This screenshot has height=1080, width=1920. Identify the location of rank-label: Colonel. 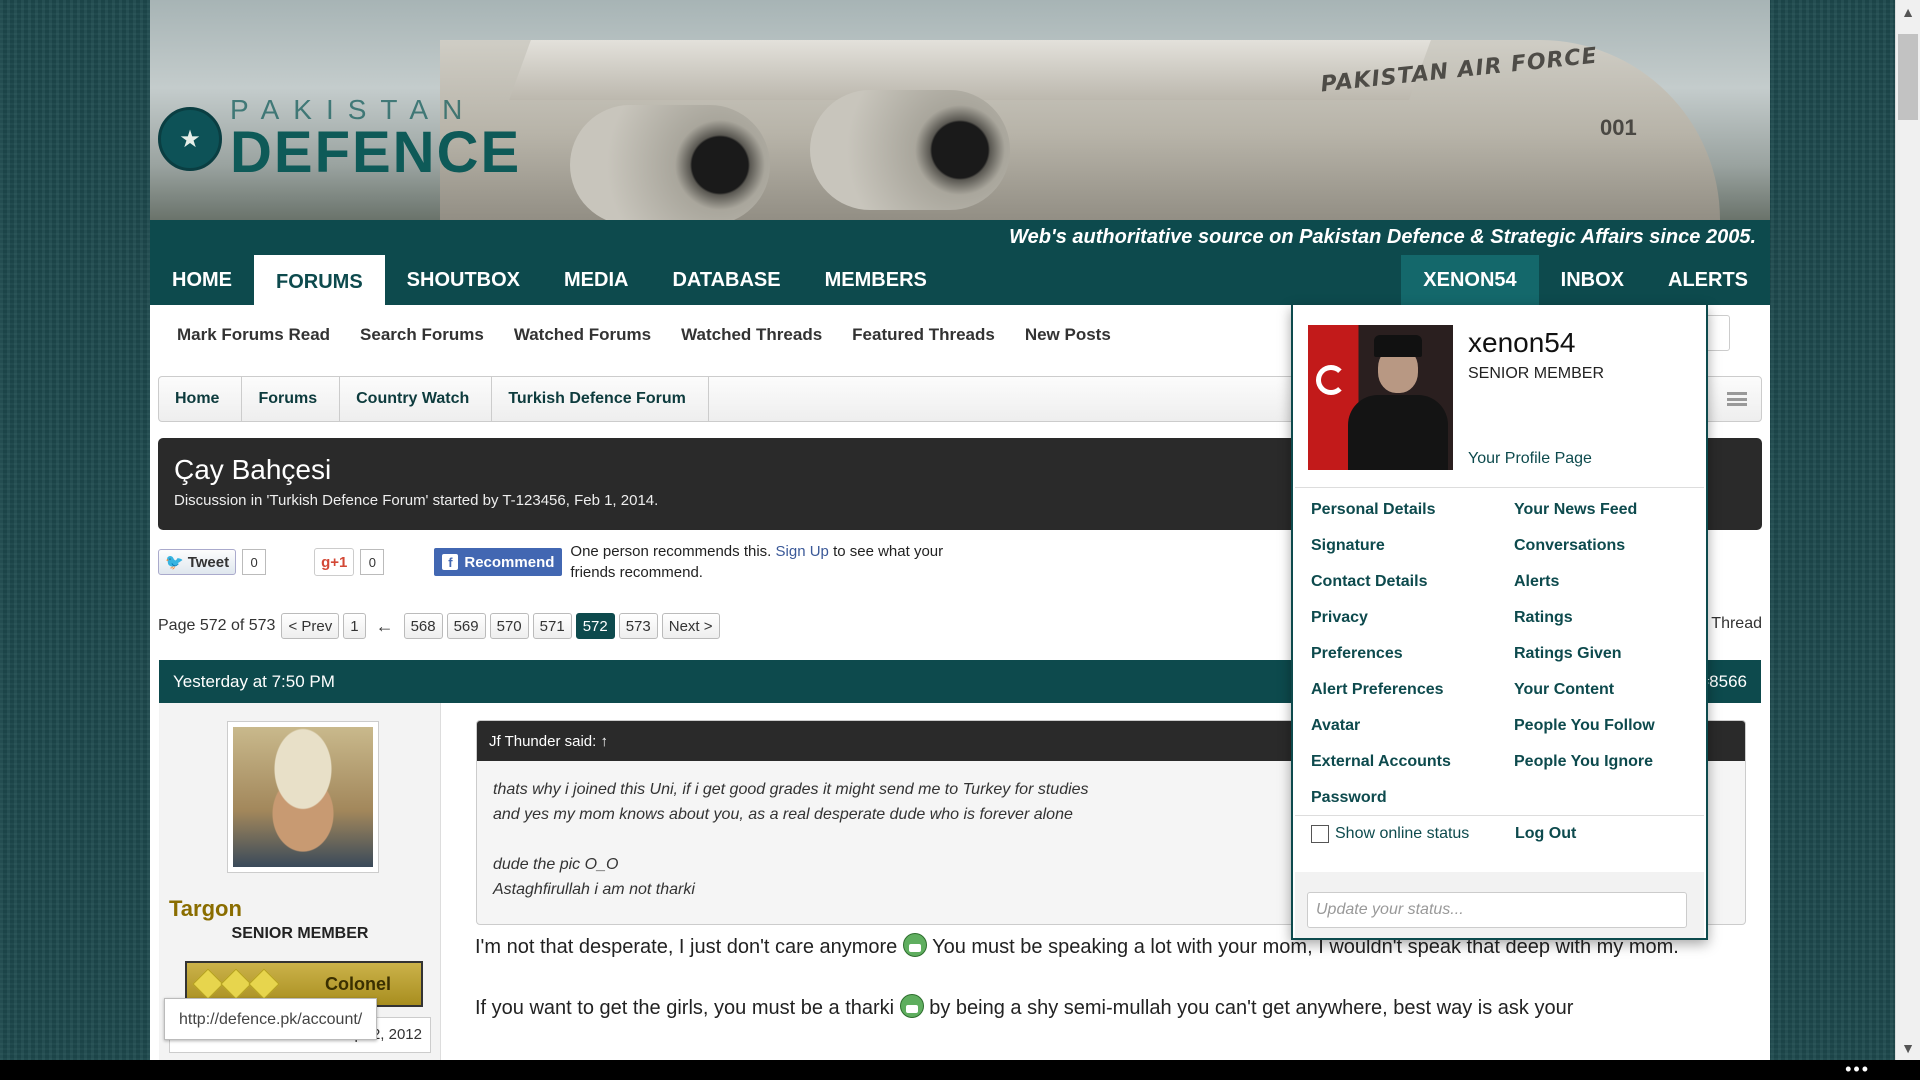
(358, 983).